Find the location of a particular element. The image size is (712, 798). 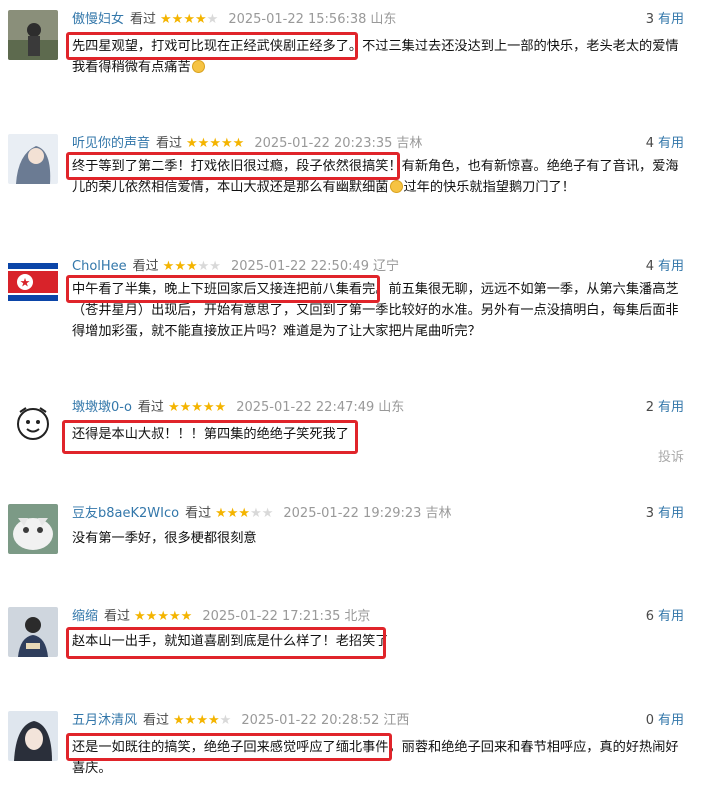

useful-vote: 0 有用 is located at coordinates (665, 721).